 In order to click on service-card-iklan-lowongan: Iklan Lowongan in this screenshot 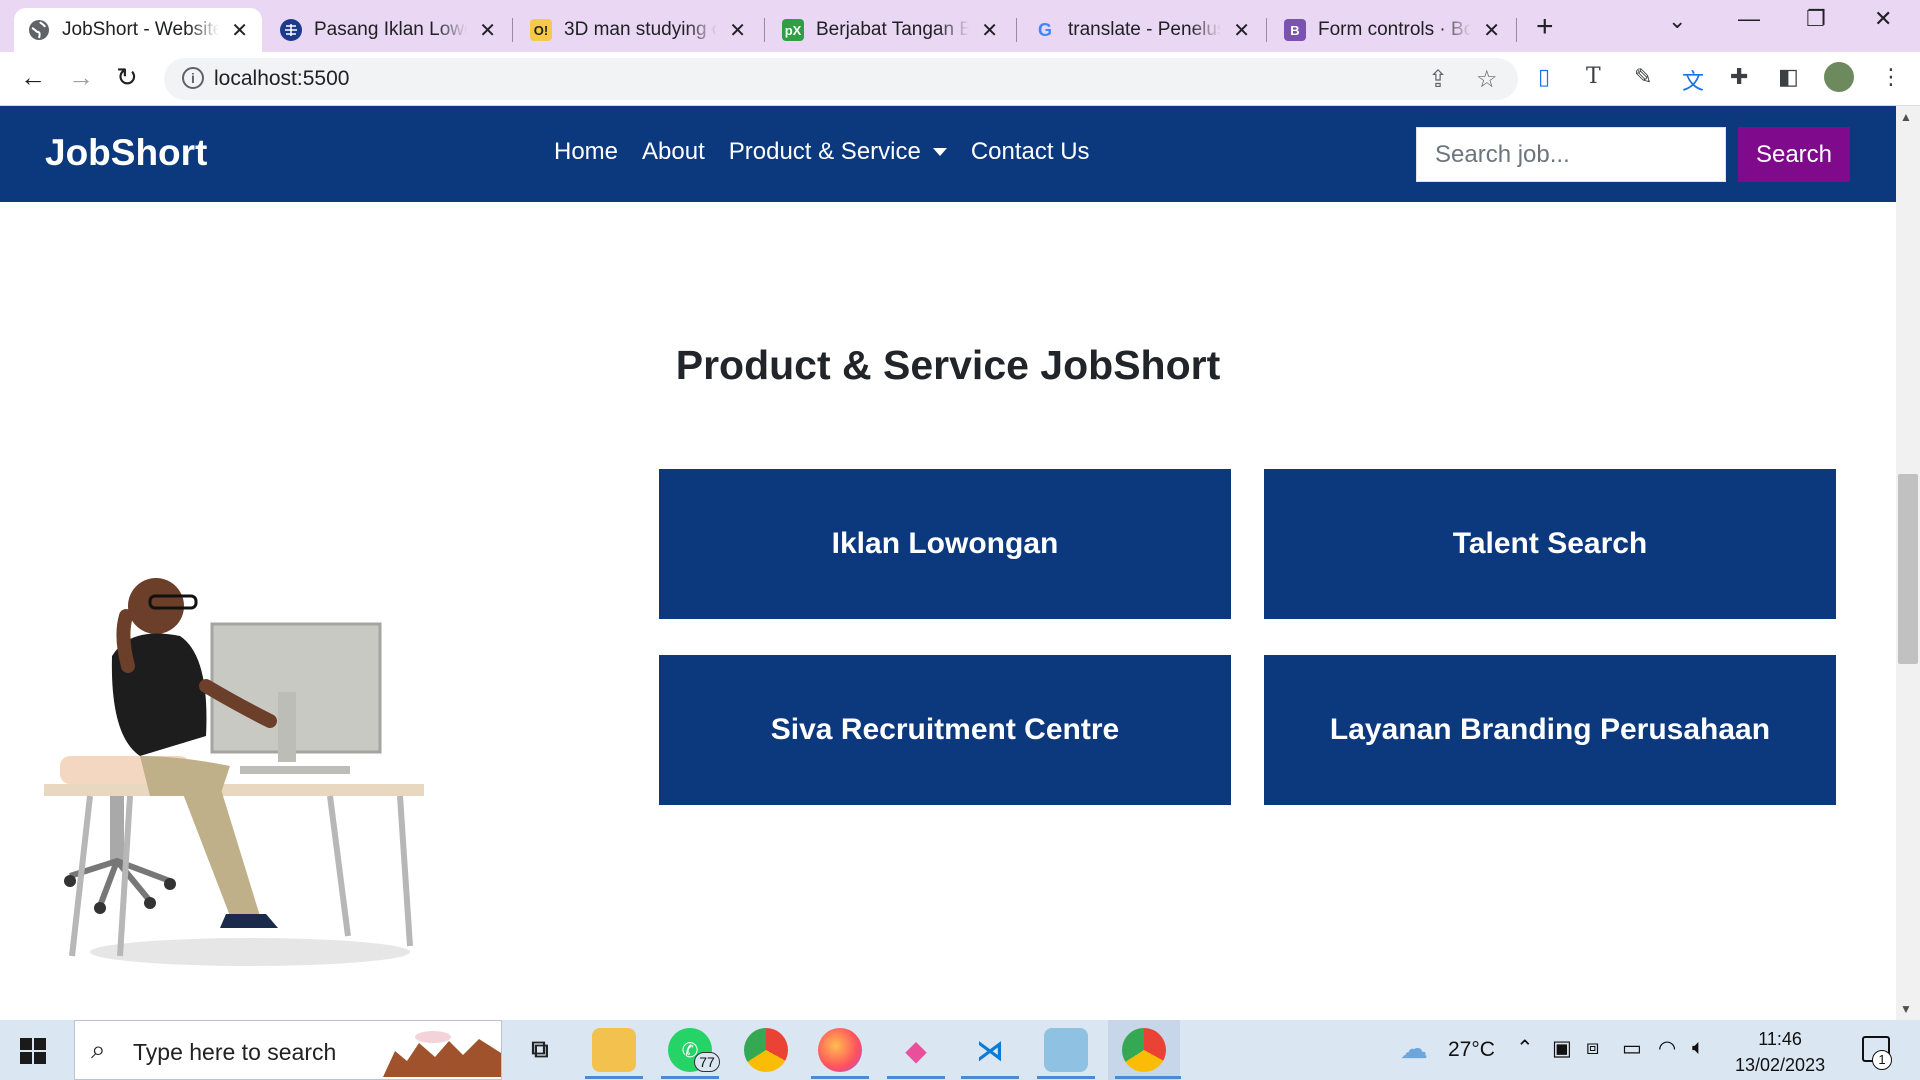, I will do `click(945, 544)`.